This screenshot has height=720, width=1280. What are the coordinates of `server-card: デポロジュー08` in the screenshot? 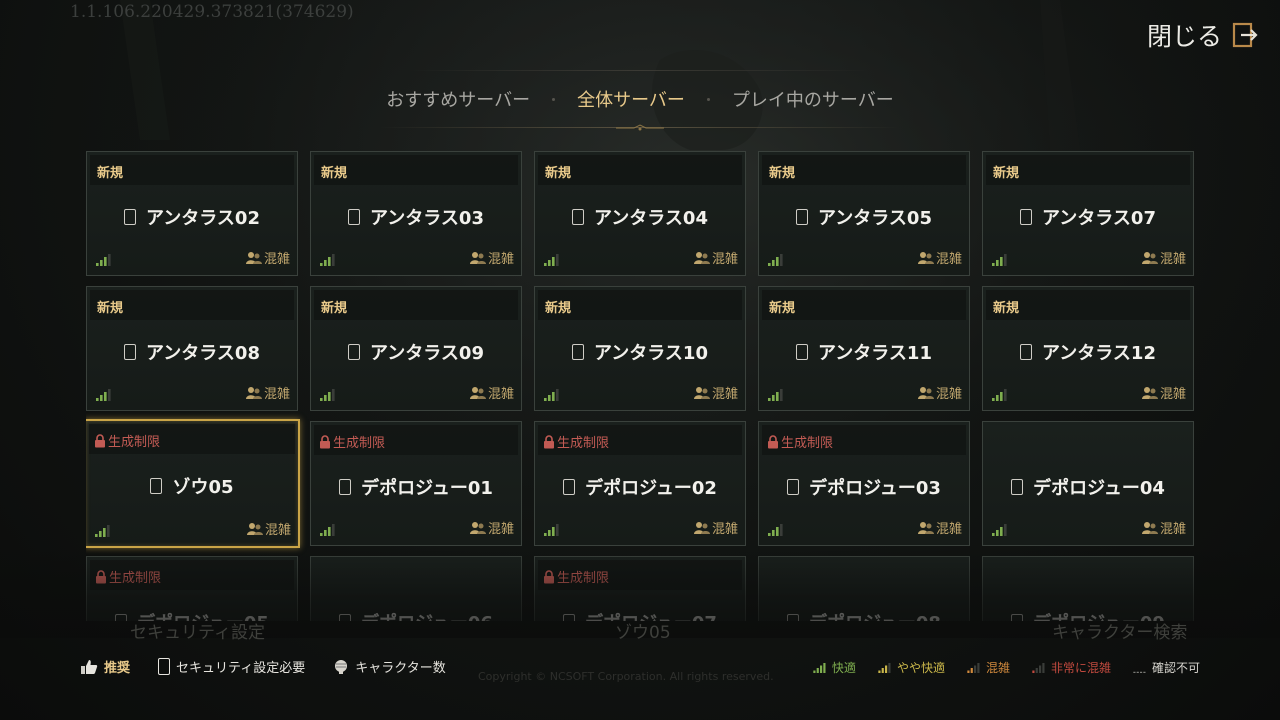 It's located at (864, 588).